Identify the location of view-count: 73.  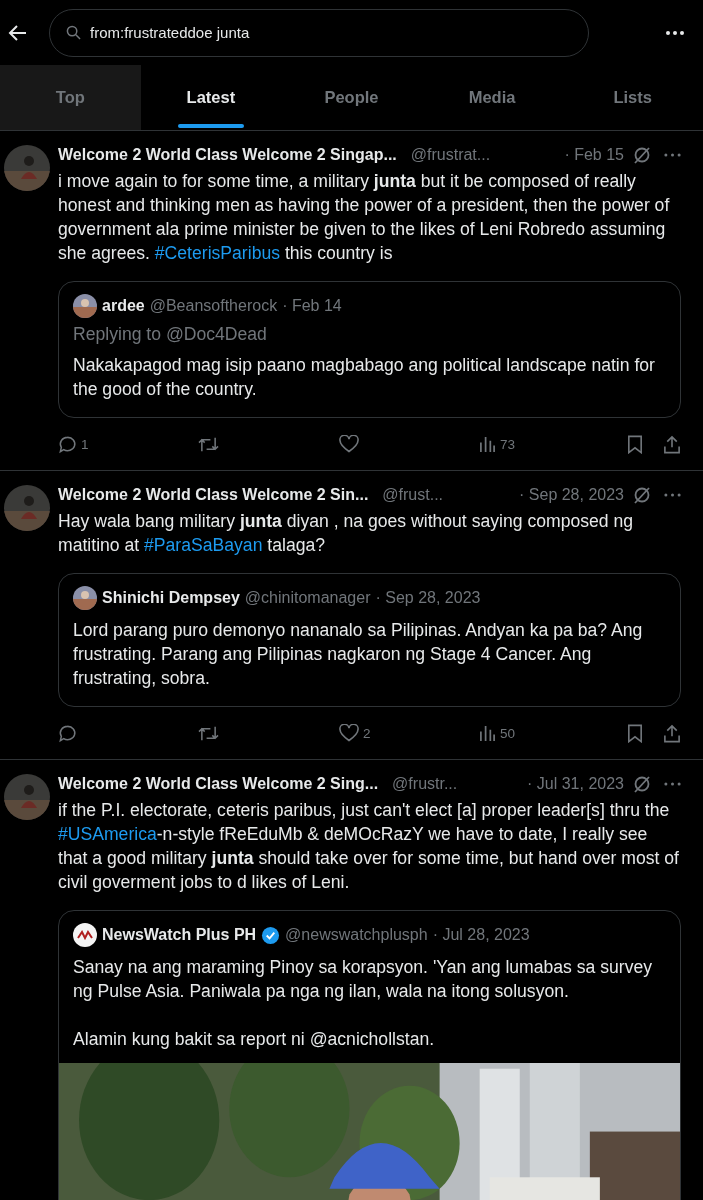
(508, 444).